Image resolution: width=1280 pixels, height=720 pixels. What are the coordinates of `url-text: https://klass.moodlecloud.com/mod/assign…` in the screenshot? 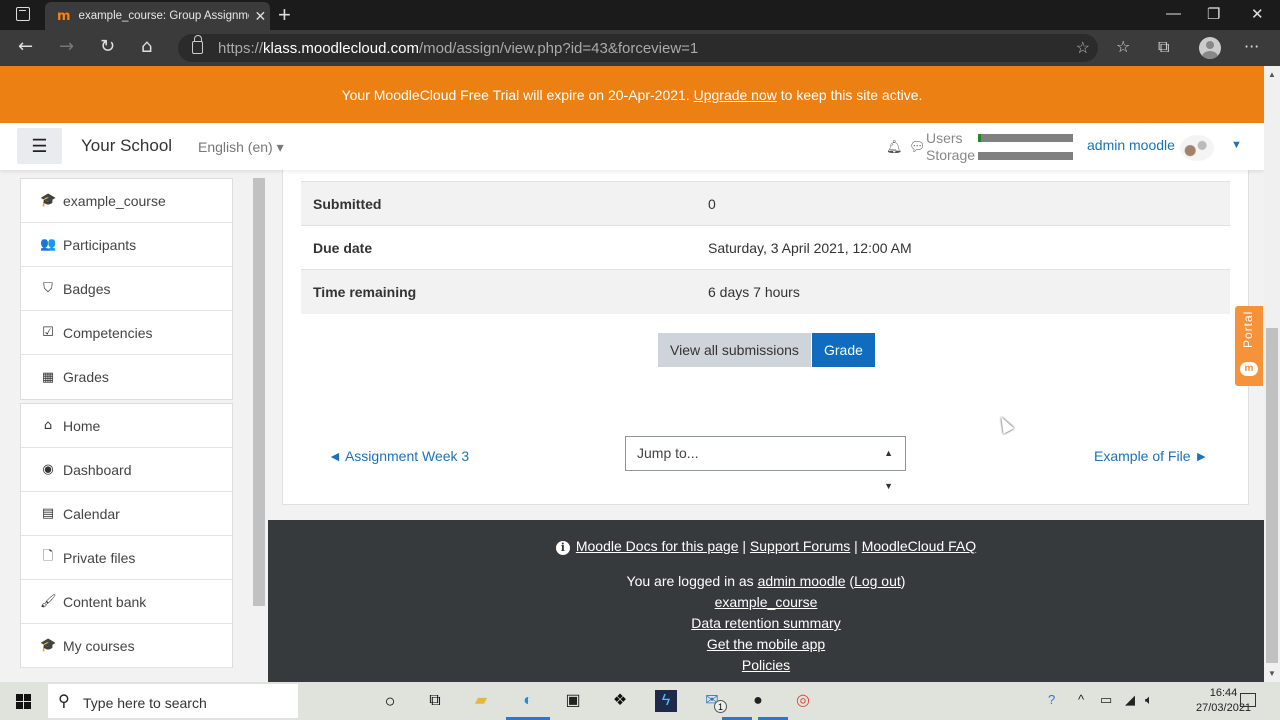 It's located at (458, 48).